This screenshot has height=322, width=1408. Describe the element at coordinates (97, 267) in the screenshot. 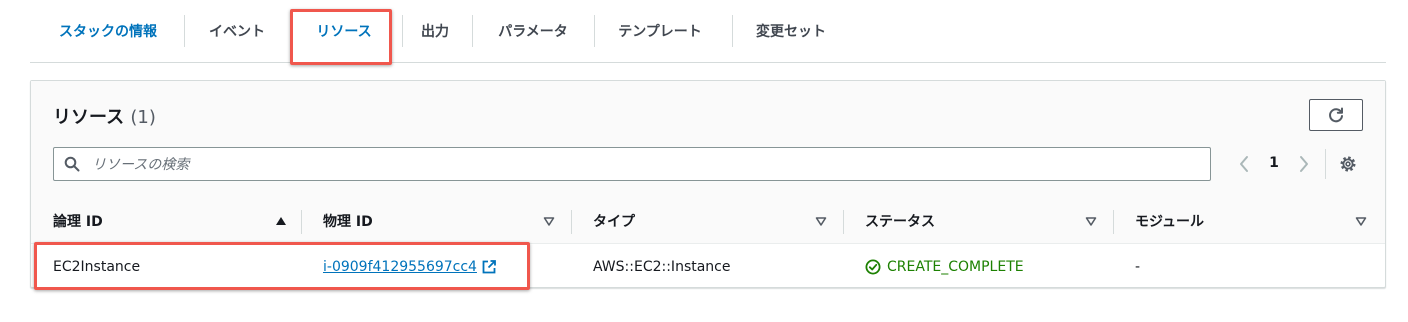

I see `logical-id-cell: EC2Instance` at that location.